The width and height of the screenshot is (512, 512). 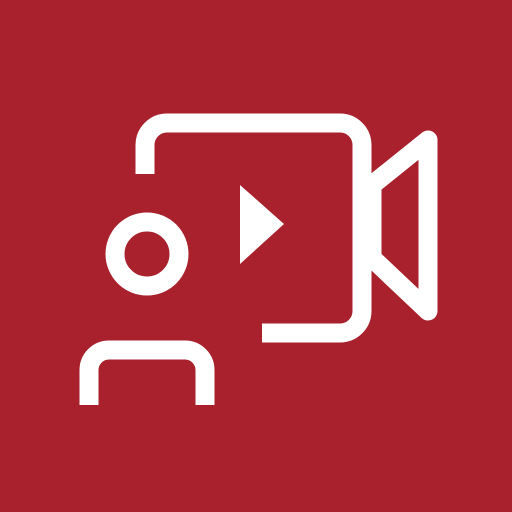 What do you see at coordinates (262, 224) in the screenshot?
I see `play-icon` at bounding box center [262, 224].